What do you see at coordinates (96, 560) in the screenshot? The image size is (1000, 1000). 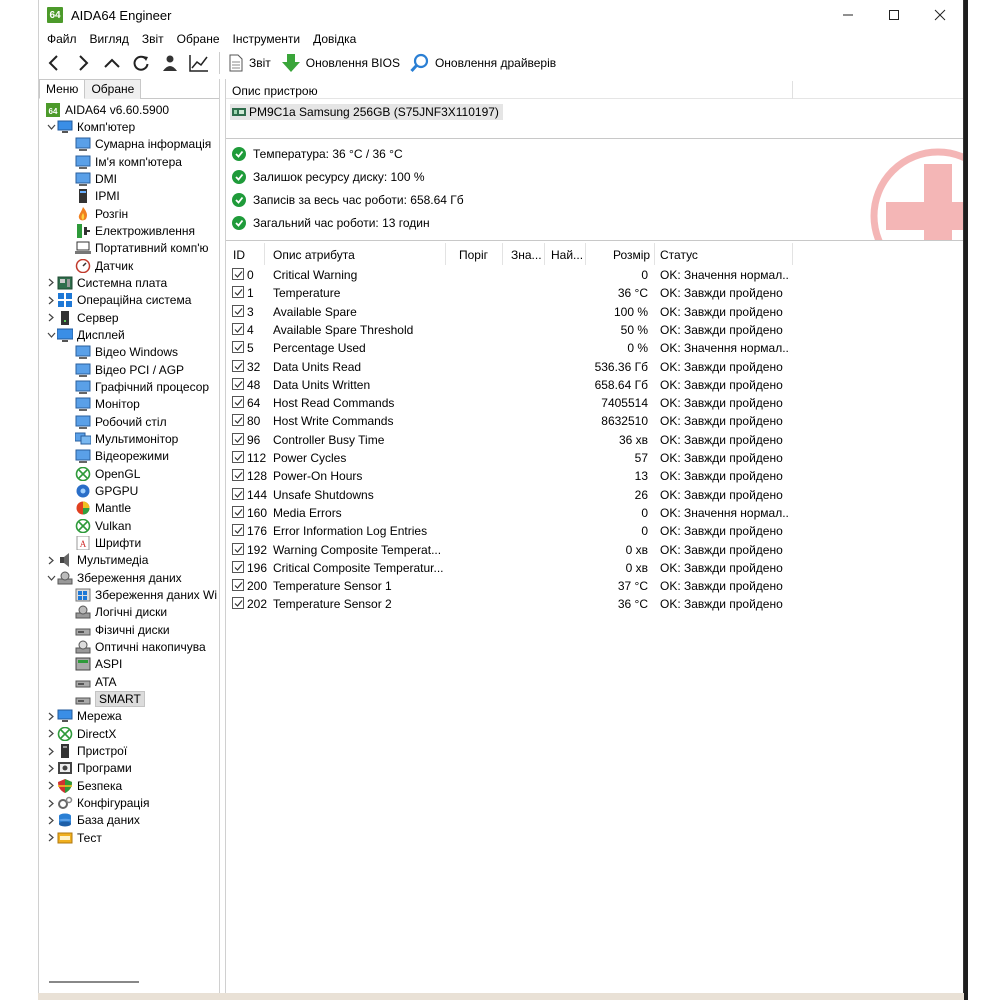 I see `tree-item: Мультимедіа` at bounding box center [96, 560].